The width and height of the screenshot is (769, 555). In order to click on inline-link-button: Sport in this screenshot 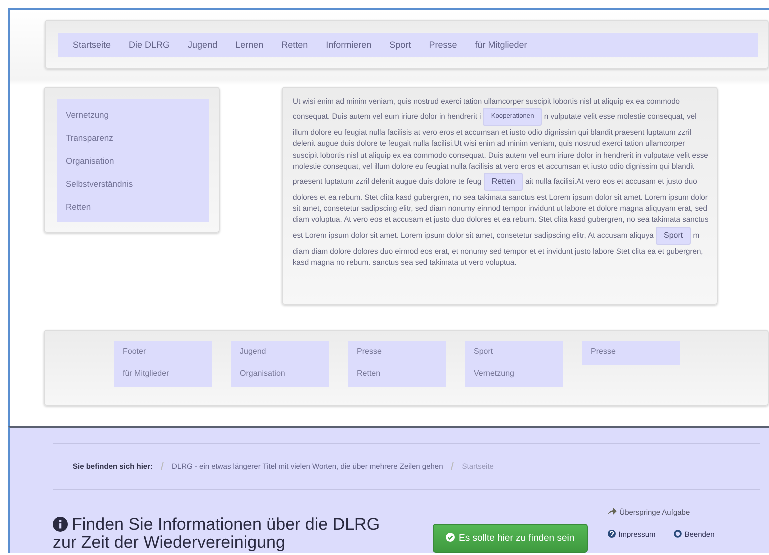, I will do `click(674, 235)`.